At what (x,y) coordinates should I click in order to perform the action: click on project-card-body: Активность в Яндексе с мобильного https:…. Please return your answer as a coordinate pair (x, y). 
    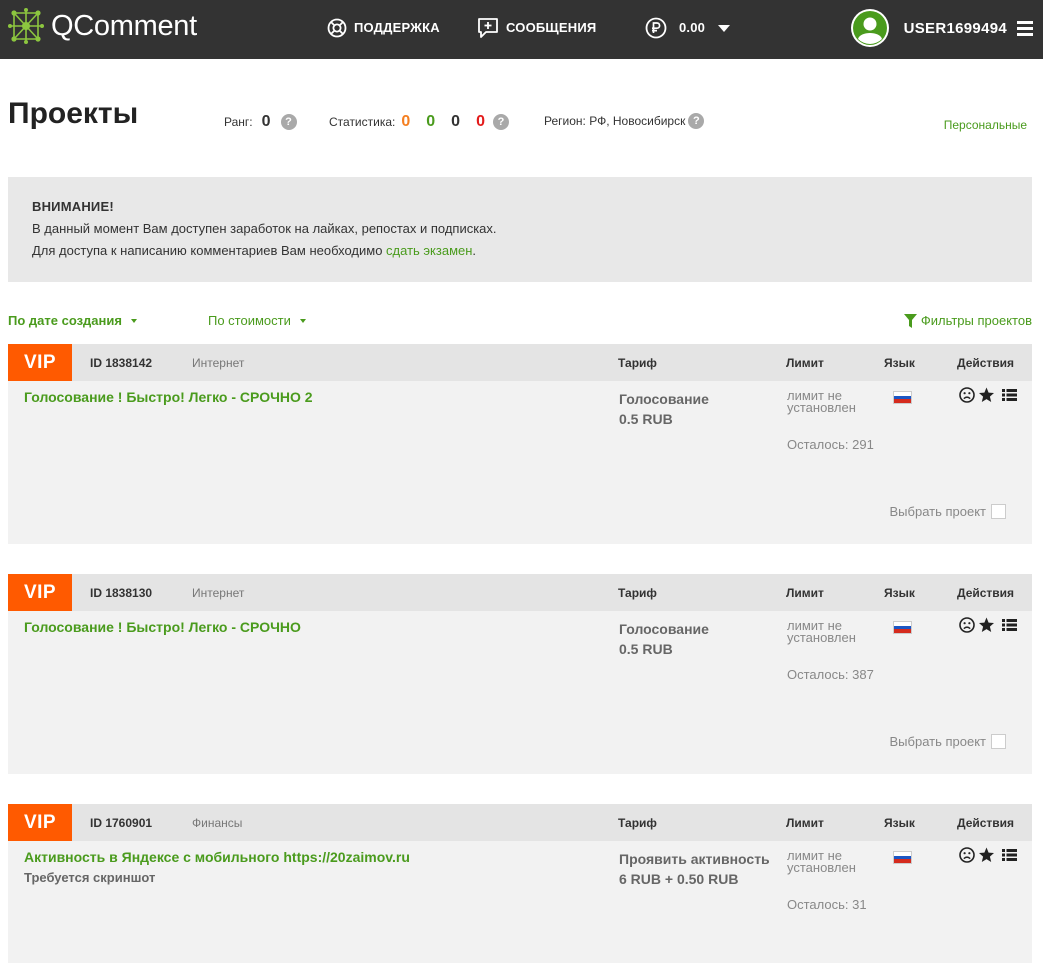
    Looking at the image, I should click on (520, 902).